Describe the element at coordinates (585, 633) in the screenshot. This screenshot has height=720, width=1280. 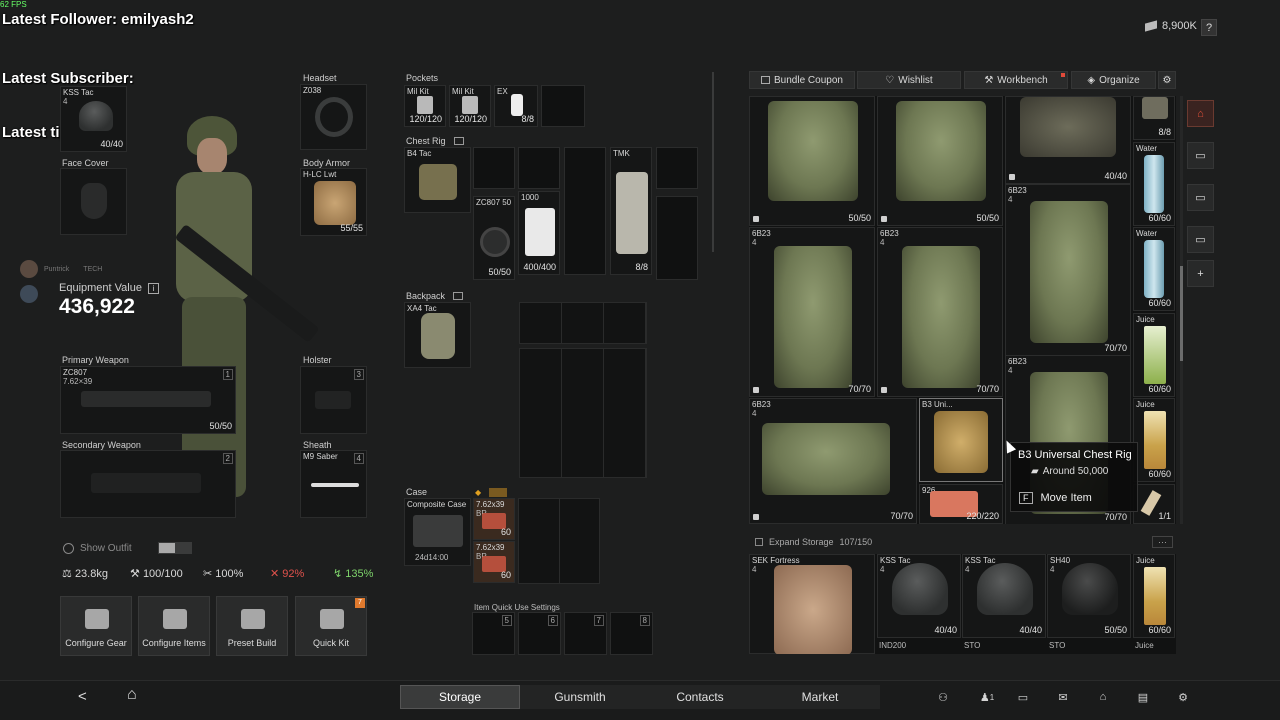
I see `quick-use-slot-7: 7` at that location.